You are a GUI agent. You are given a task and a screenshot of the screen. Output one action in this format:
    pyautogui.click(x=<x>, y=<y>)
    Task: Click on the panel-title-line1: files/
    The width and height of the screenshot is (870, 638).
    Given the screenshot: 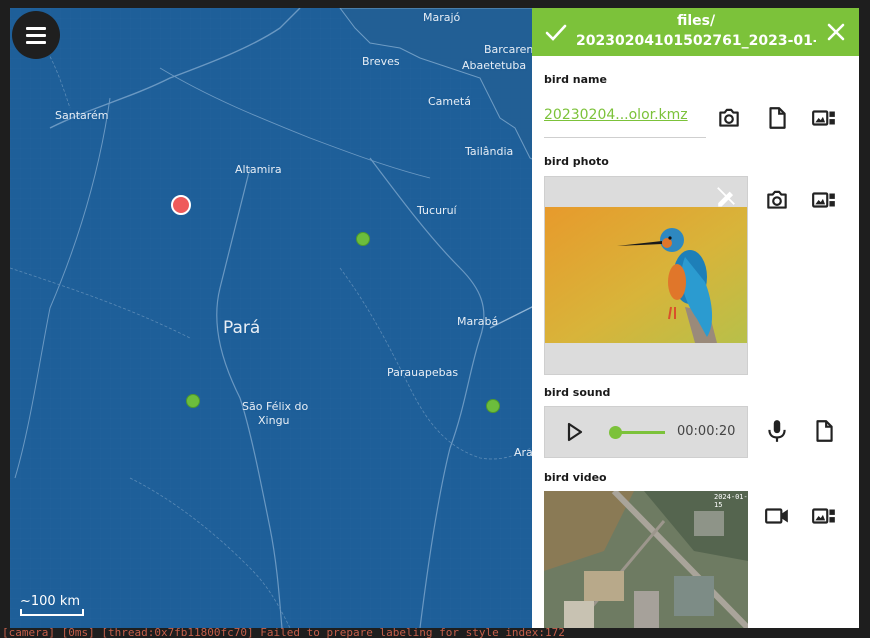 What is the action you would take?
    pyautogui.click(x=696, y=21)
    